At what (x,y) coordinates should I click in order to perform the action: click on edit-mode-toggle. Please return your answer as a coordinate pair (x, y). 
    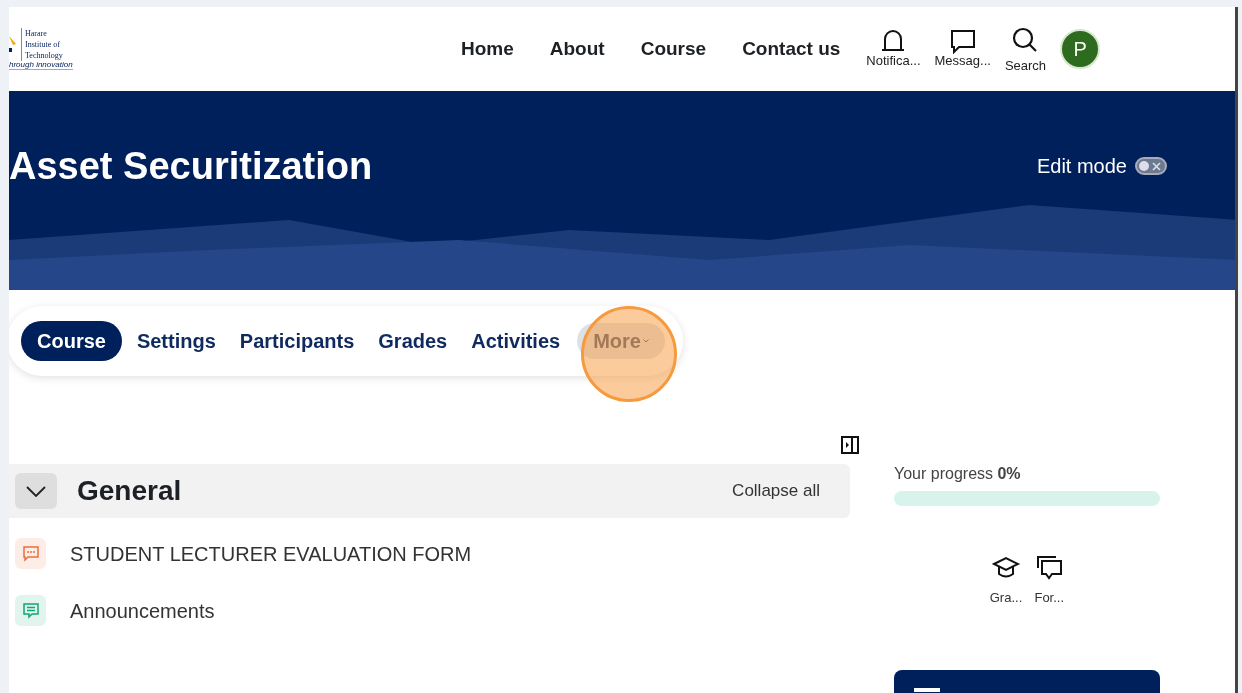
    Looking at the image, I should click on (1151, 166).